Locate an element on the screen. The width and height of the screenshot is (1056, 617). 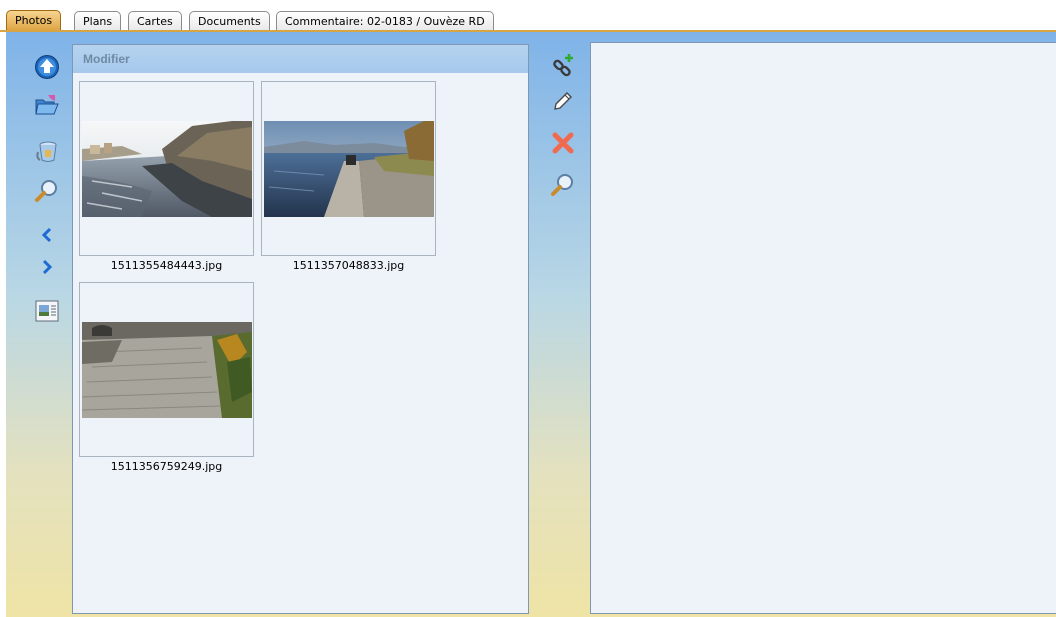
zoom-button is located at coordinates (47, 191).